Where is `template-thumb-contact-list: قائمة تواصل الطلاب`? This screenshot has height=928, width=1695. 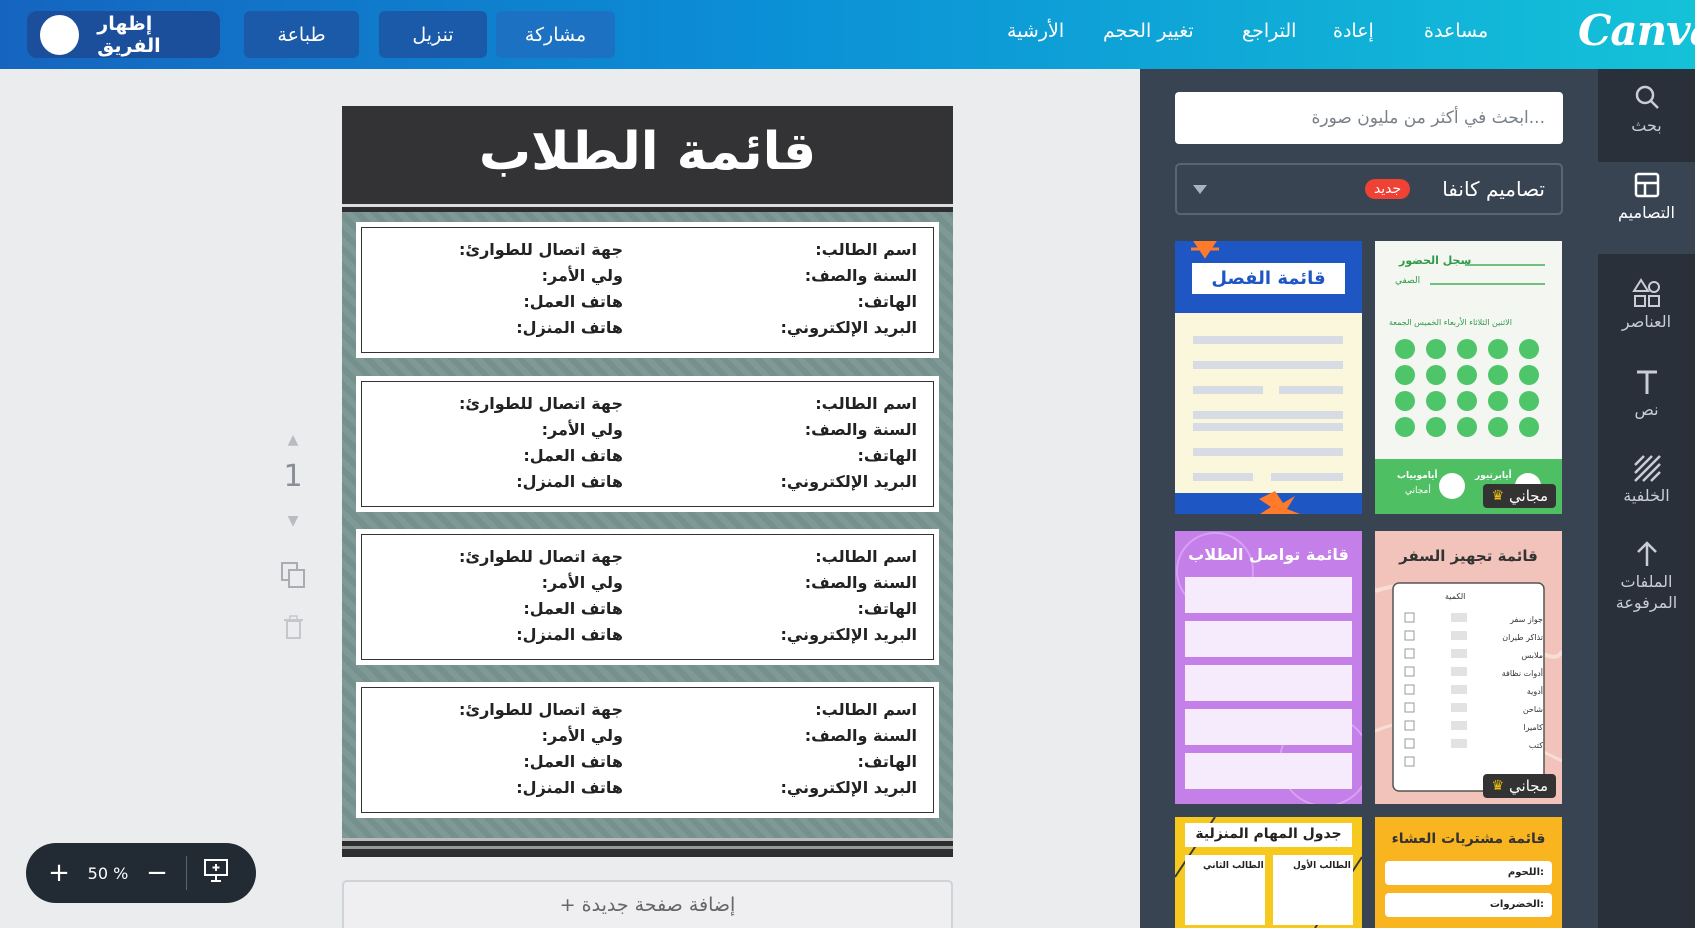
template-thumb-contact-list: قائمة تواصل الطلاب is located at coordinates (1268, 667).